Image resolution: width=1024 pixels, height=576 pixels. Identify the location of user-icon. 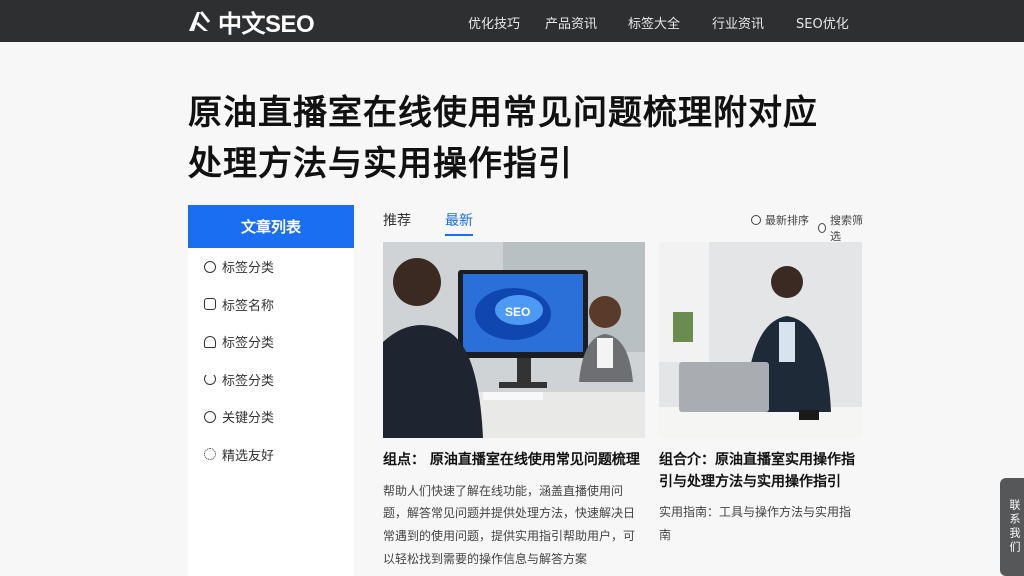
(210, 341).